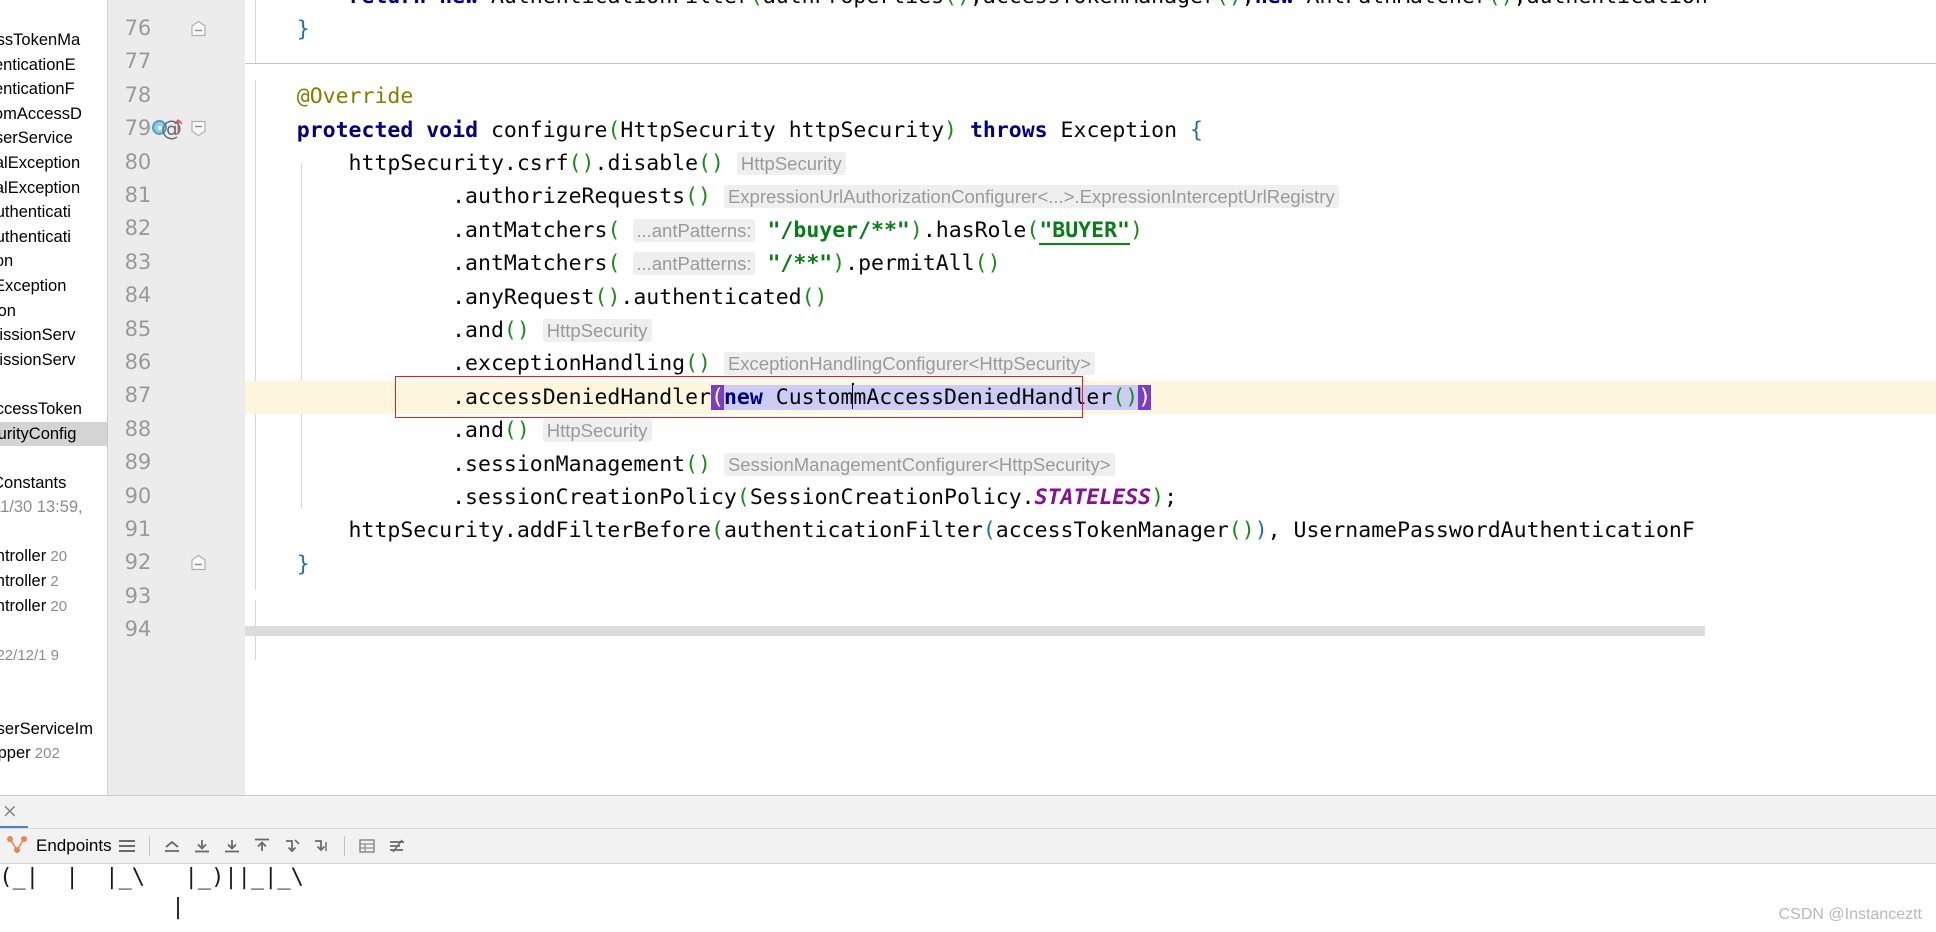  What do you see at coordinates (968, 846) in the screenshot?
I see `run-tool-window-toolbar: Endpoints` at bounding box center [968, 846].